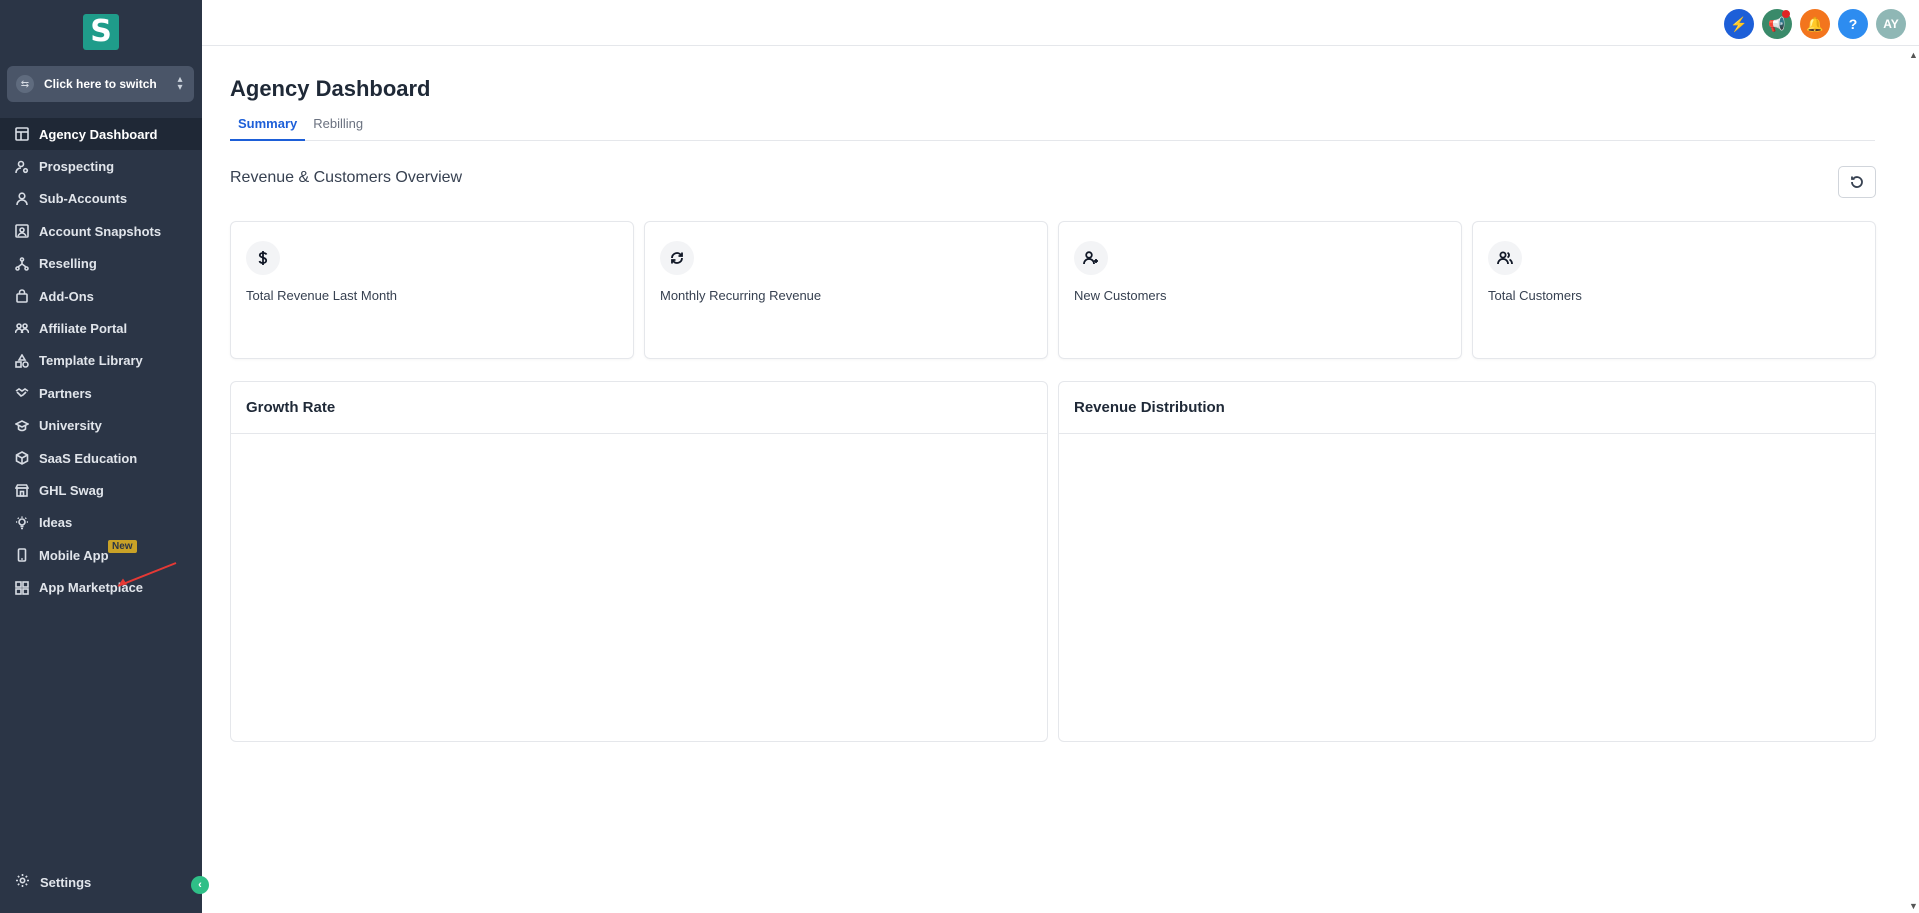  What do you see at coordinates (83, 199) in the screenshot?
I see `sidebar-item-label: Sub-Accounts` at bounding box center [83, 199].